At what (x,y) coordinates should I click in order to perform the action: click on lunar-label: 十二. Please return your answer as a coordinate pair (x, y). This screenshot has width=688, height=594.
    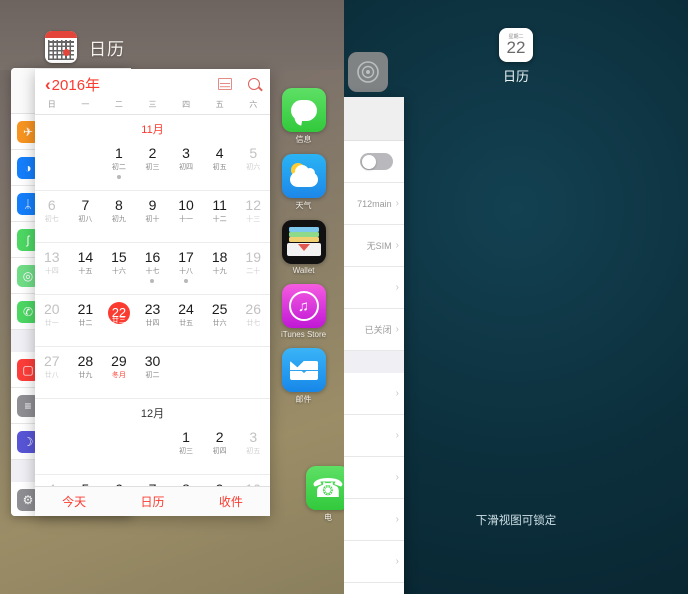
    Looking at the image, I should click on (219, 219).